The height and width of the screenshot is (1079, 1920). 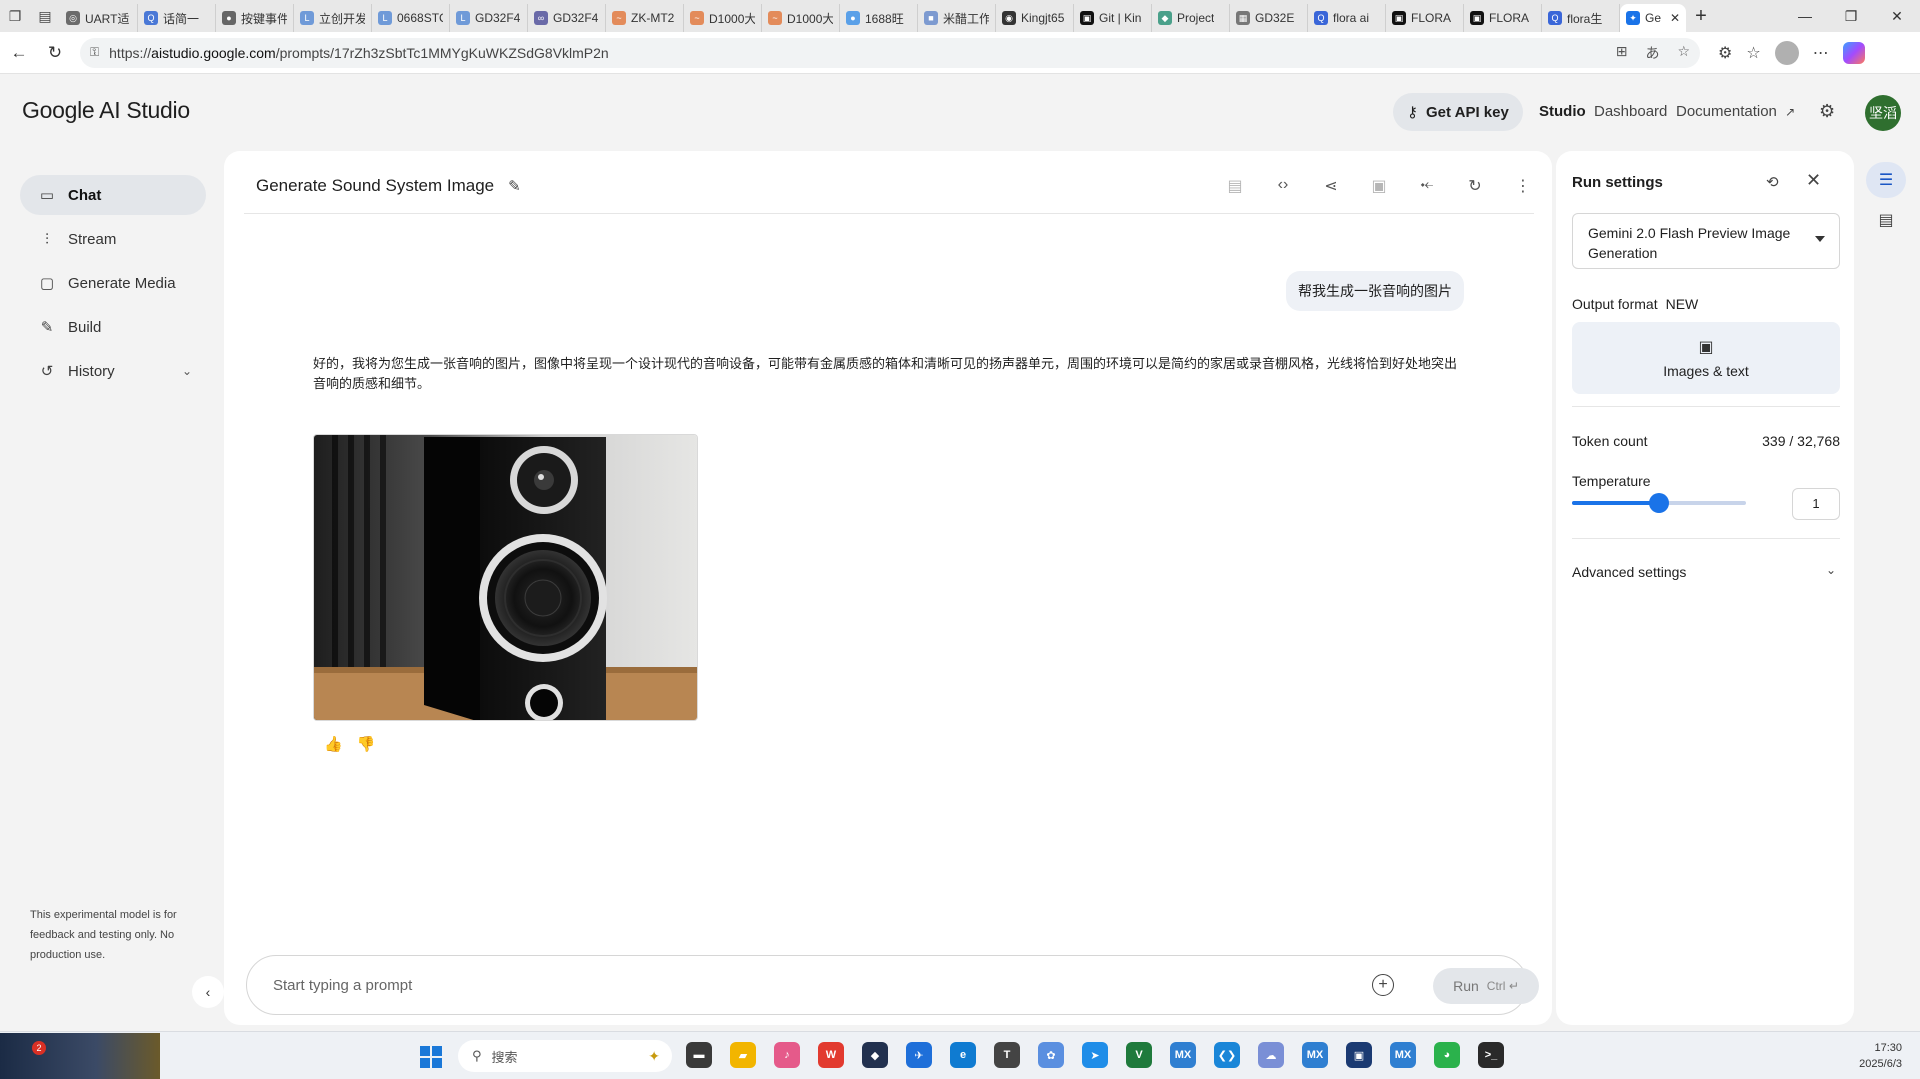 What do you see at coordinates (1447, 1055) in the screenshot?
I see `wechat-app: ◕` at bounding box center [1447, 1055].